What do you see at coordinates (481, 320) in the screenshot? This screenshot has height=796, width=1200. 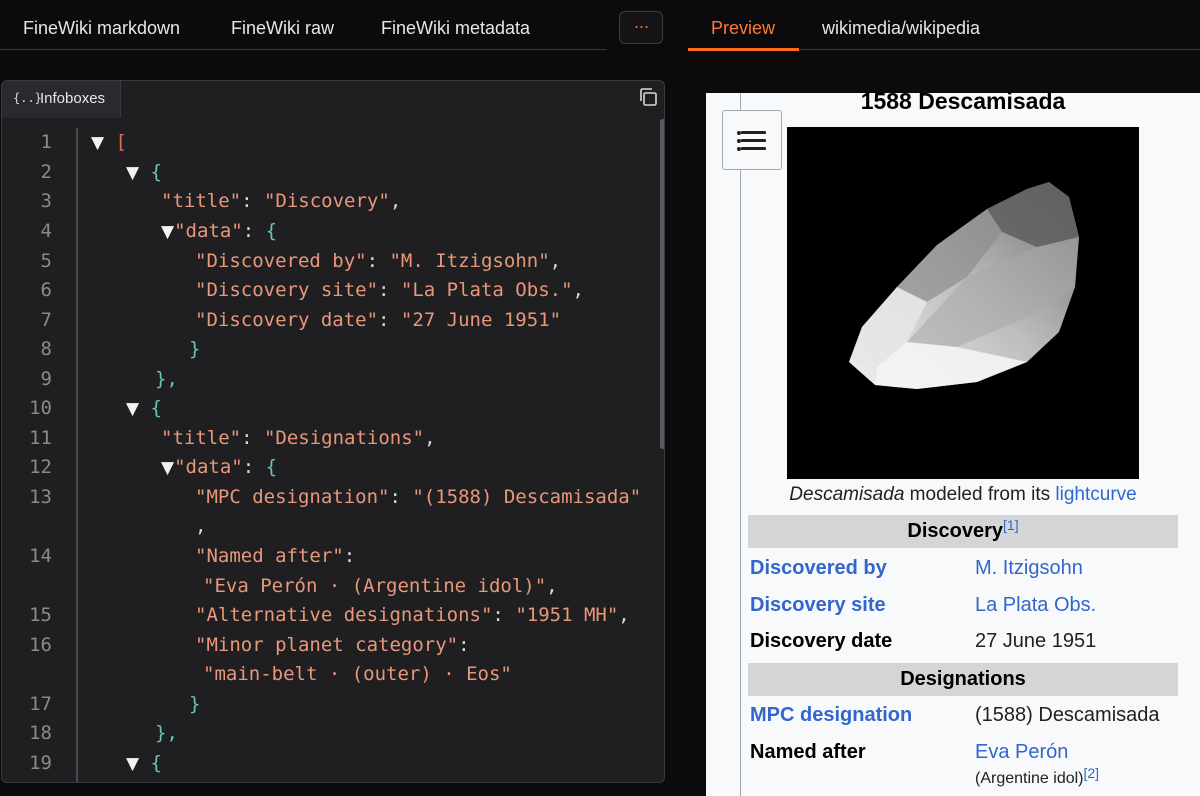 I see `code-token: "27 June 1951"` at bounding box center [481, 320].